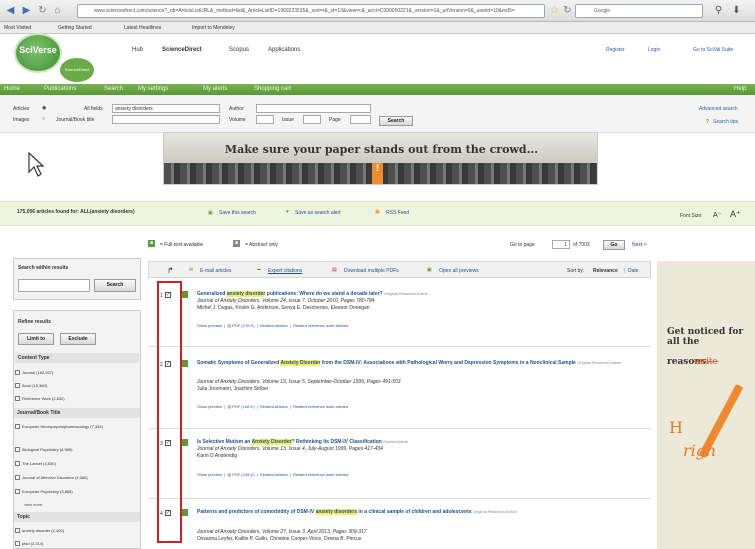 The width and height of the screenshot is (755, 549). I want to click on limit-to-button: Limit to, so click(36, 339).